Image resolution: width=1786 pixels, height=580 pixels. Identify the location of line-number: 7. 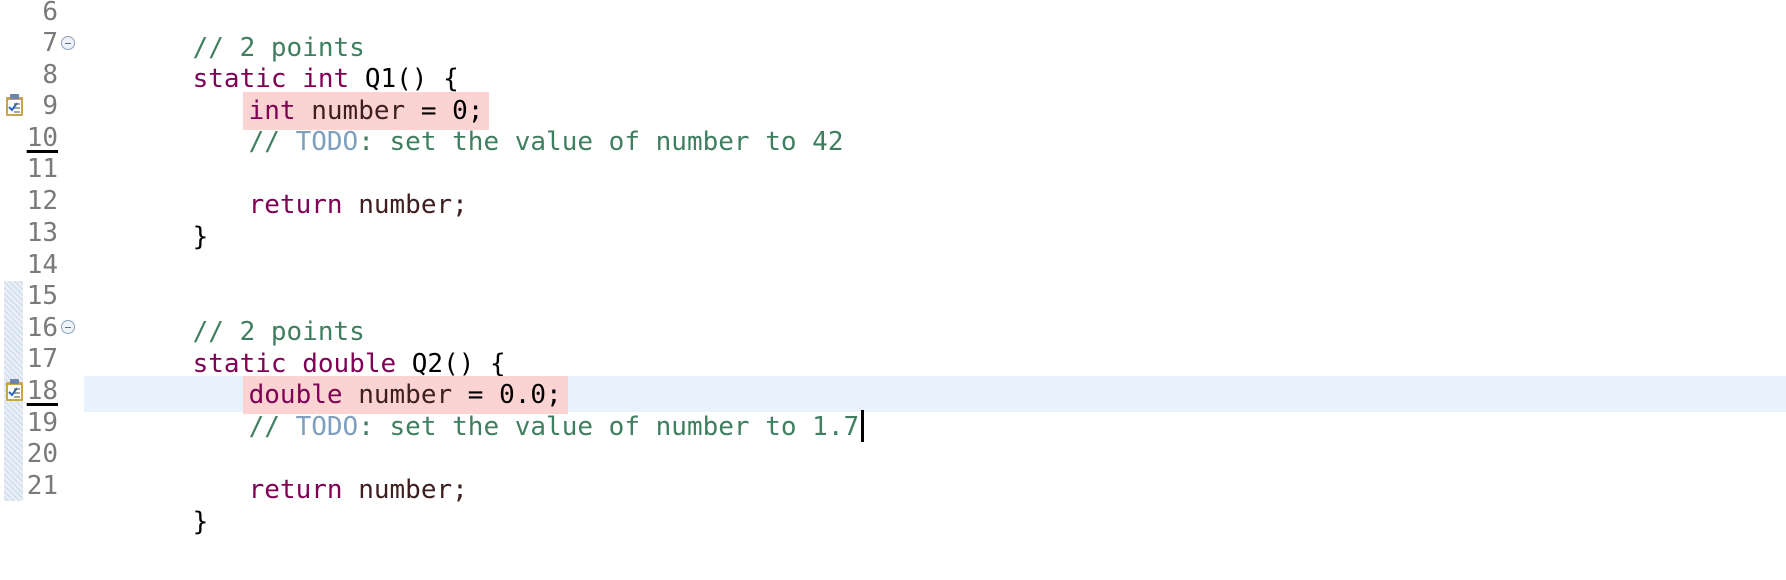
(50, 43).